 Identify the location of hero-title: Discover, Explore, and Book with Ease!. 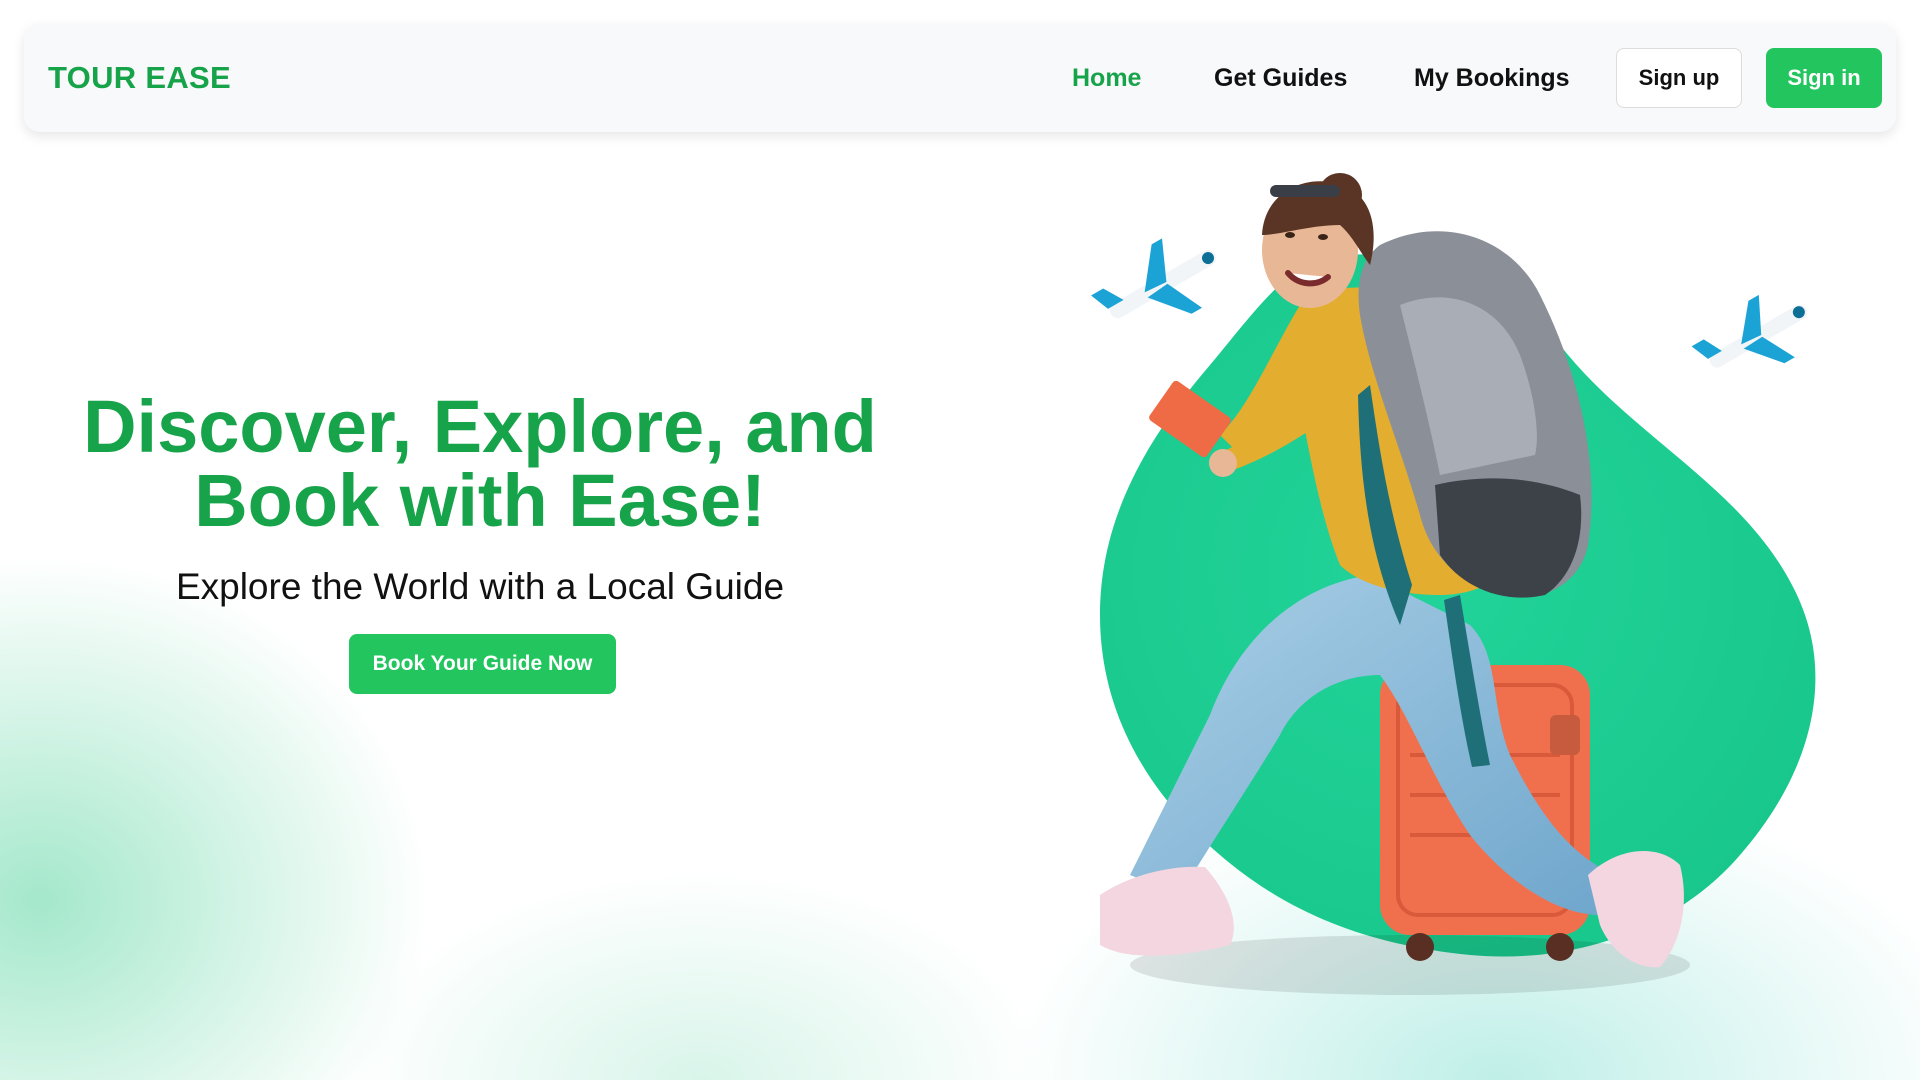
(480, 464).